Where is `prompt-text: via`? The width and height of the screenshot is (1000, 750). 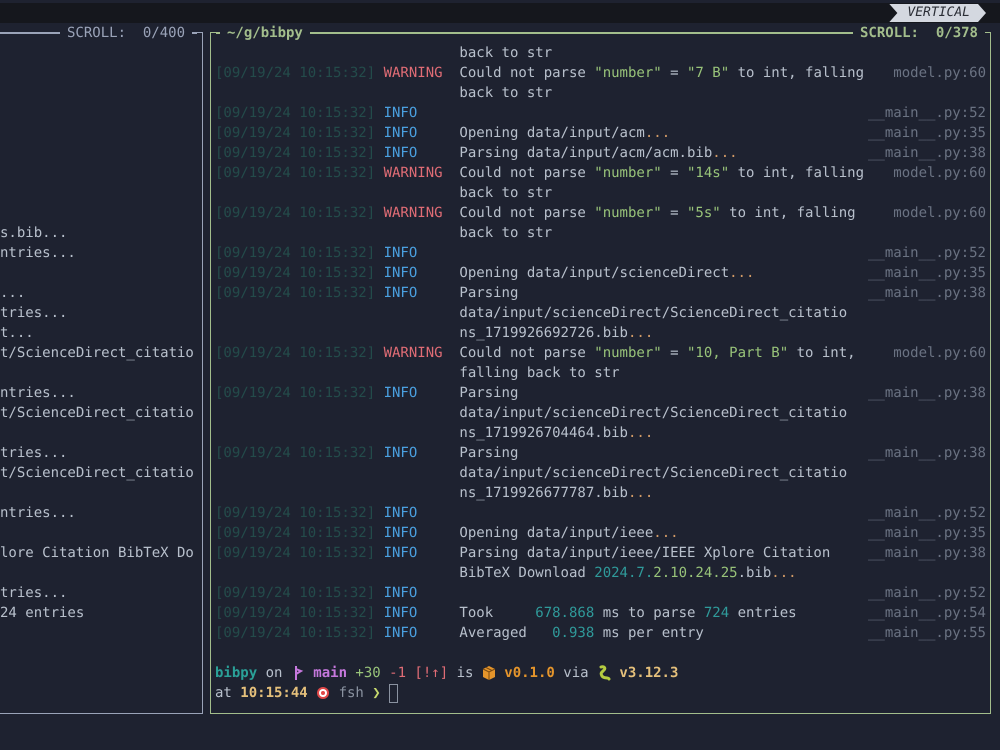 prompt-text: via is located at coordinates (576, 673).